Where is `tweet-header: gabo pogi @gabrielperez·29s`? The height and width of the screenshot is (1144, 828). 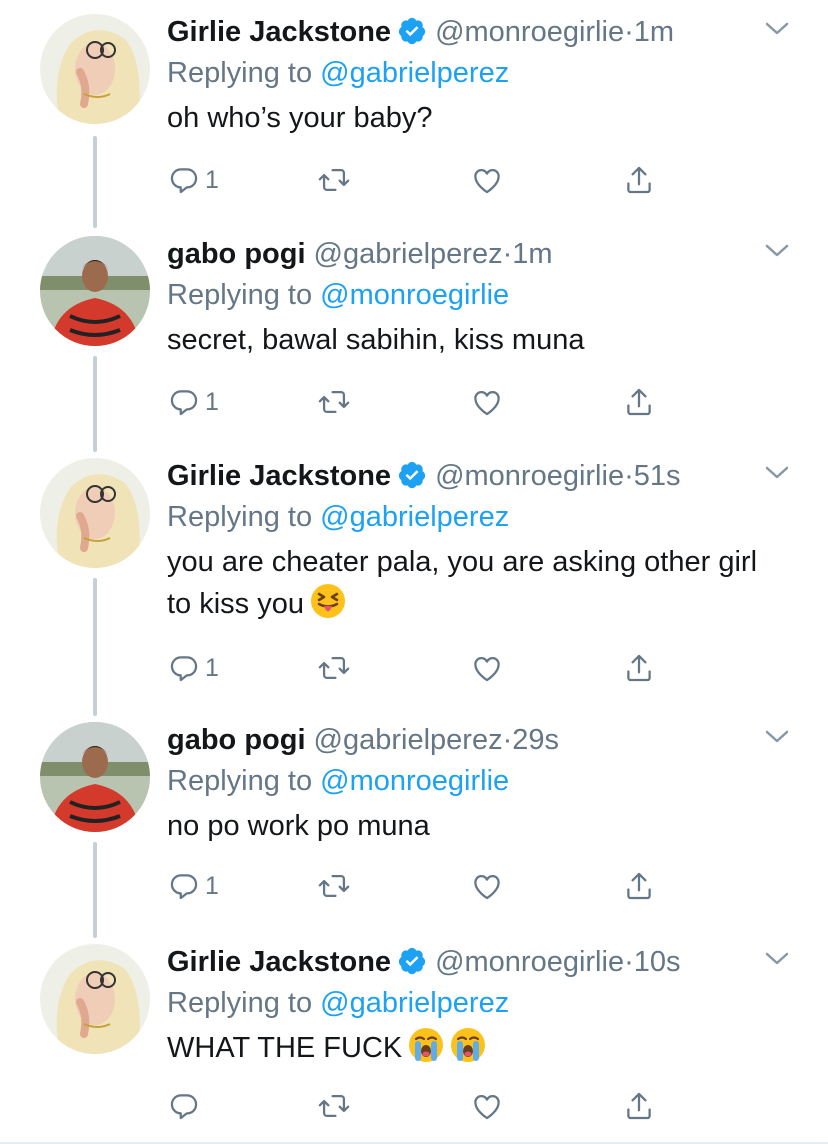
tweet-header: gabo pogi @gabrielperez·29s is located at coordinates (363, 740).